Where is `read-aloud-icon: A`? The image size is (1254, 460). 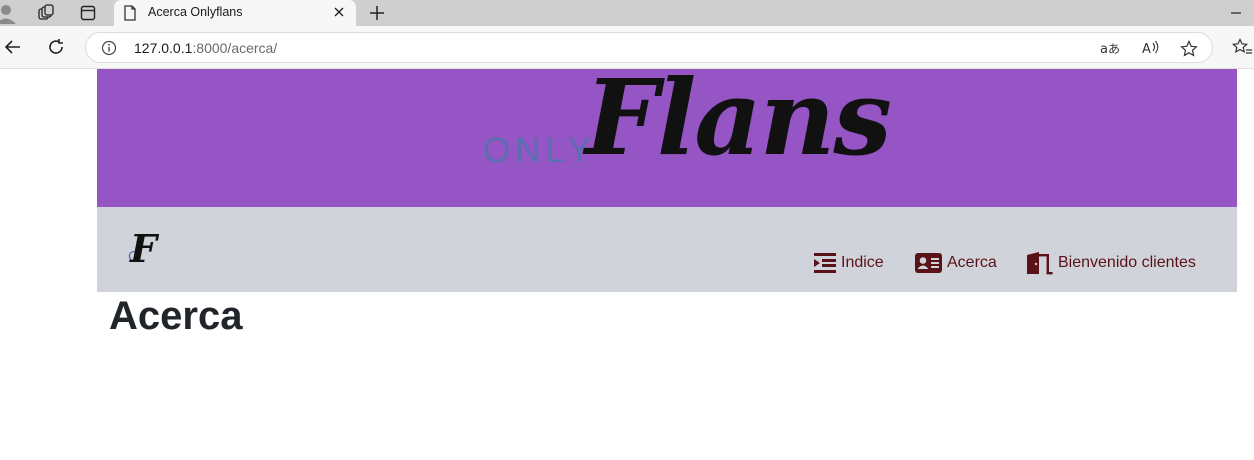
read-aloud-icon: A is located at coordinates (1151, 50).